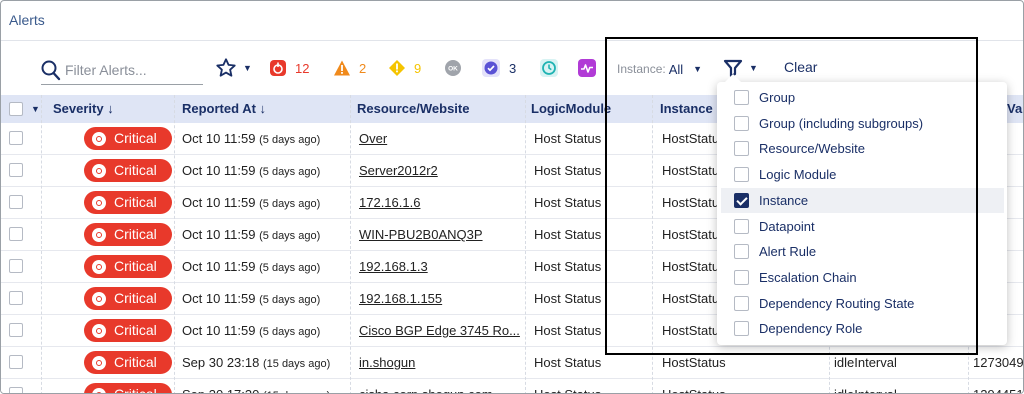 This screenshot has height=394, width=1024. I want to click on resource-link: Server2012r2, so click(398, 170).